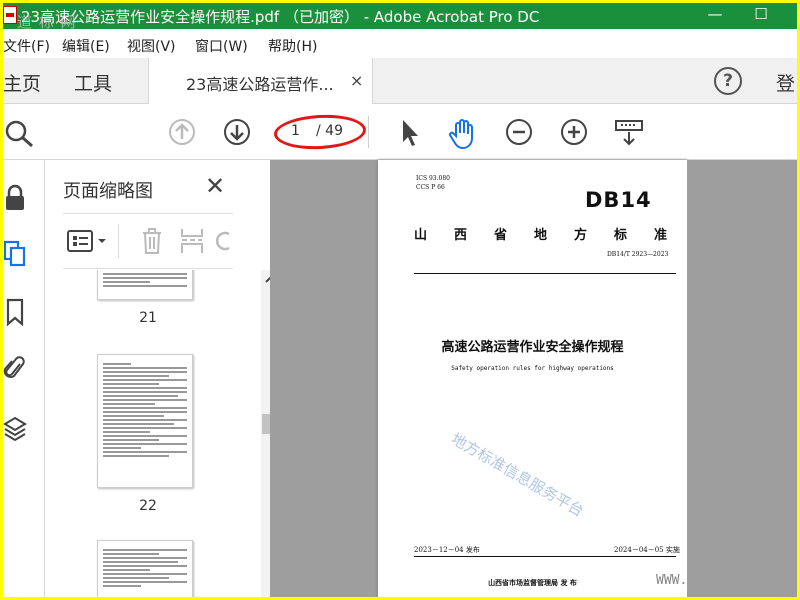 This screenshot has width=800, height=600. I want to click on options-icon, so click(88, 241).